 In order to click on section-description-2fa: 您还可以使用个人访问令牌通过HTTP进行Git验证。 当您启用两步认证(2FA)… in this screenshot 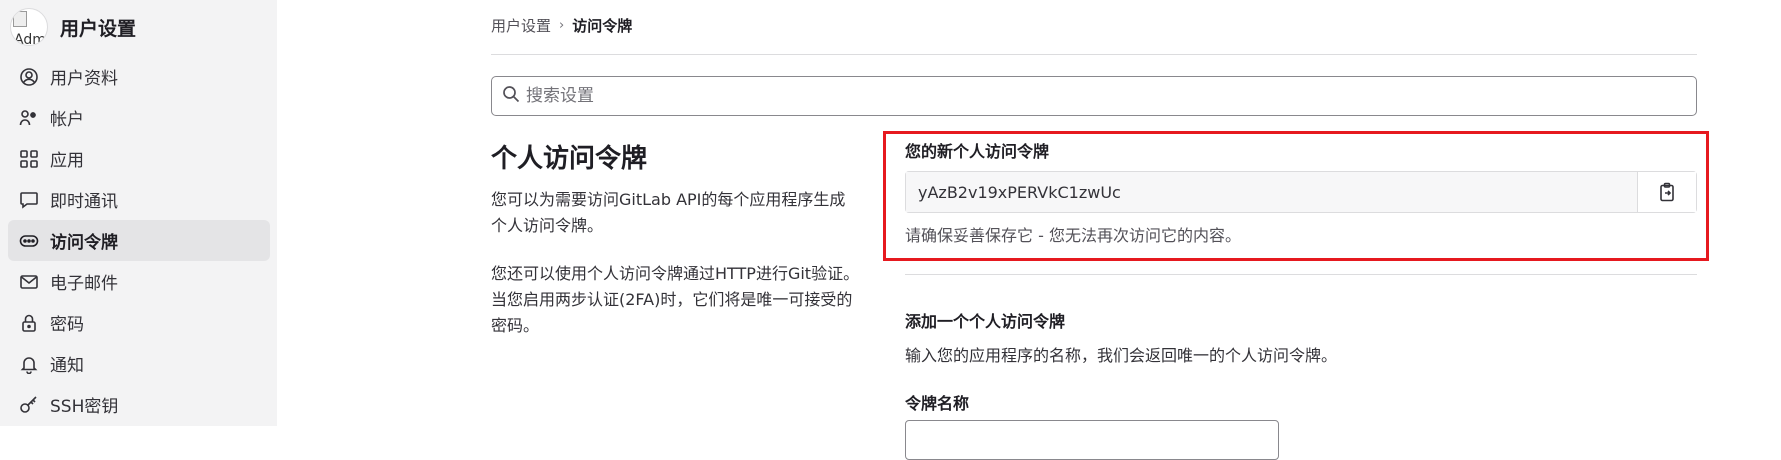, I will do `click(675, 299)`.